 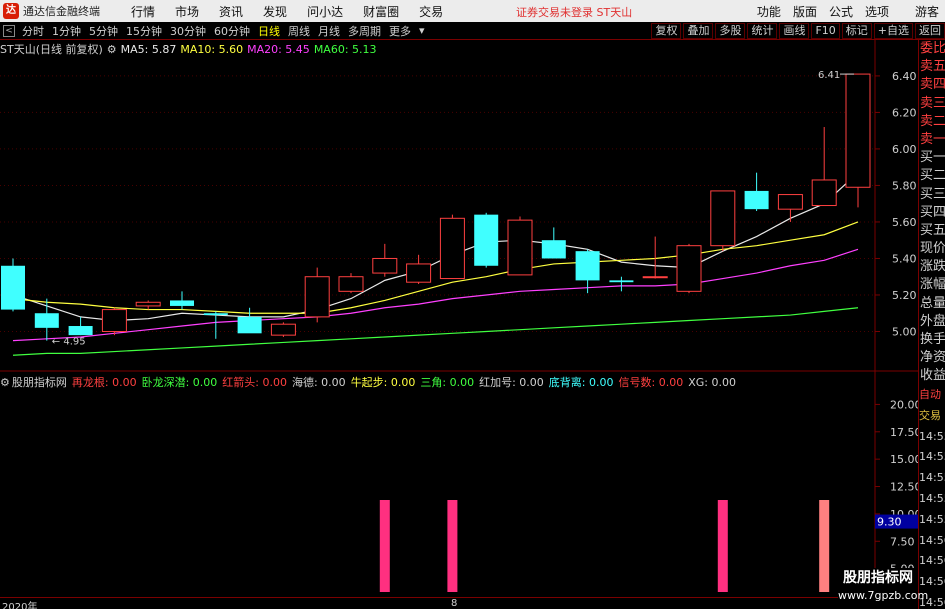 I want to click on period-tab: 5分钟, so click(x=103, y=31).